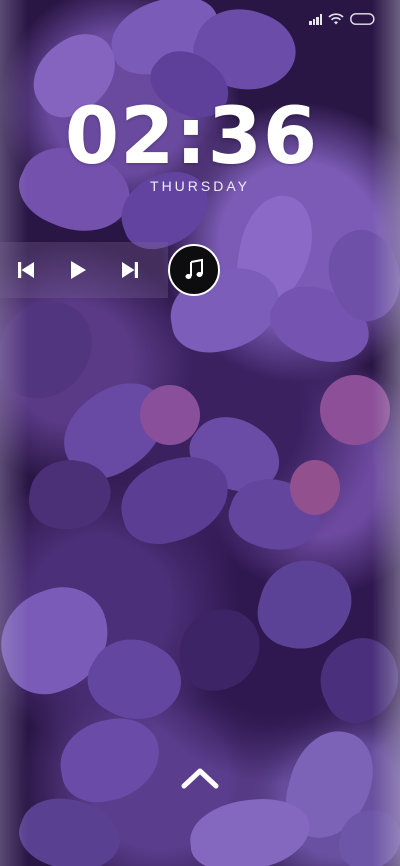 The height and width of the screenshot is (866, 400). What do you see at coordinates (200, 186) in the screenshot?
I see `lockscreen-day: THURSDAY` at bounding box center [200, 186].